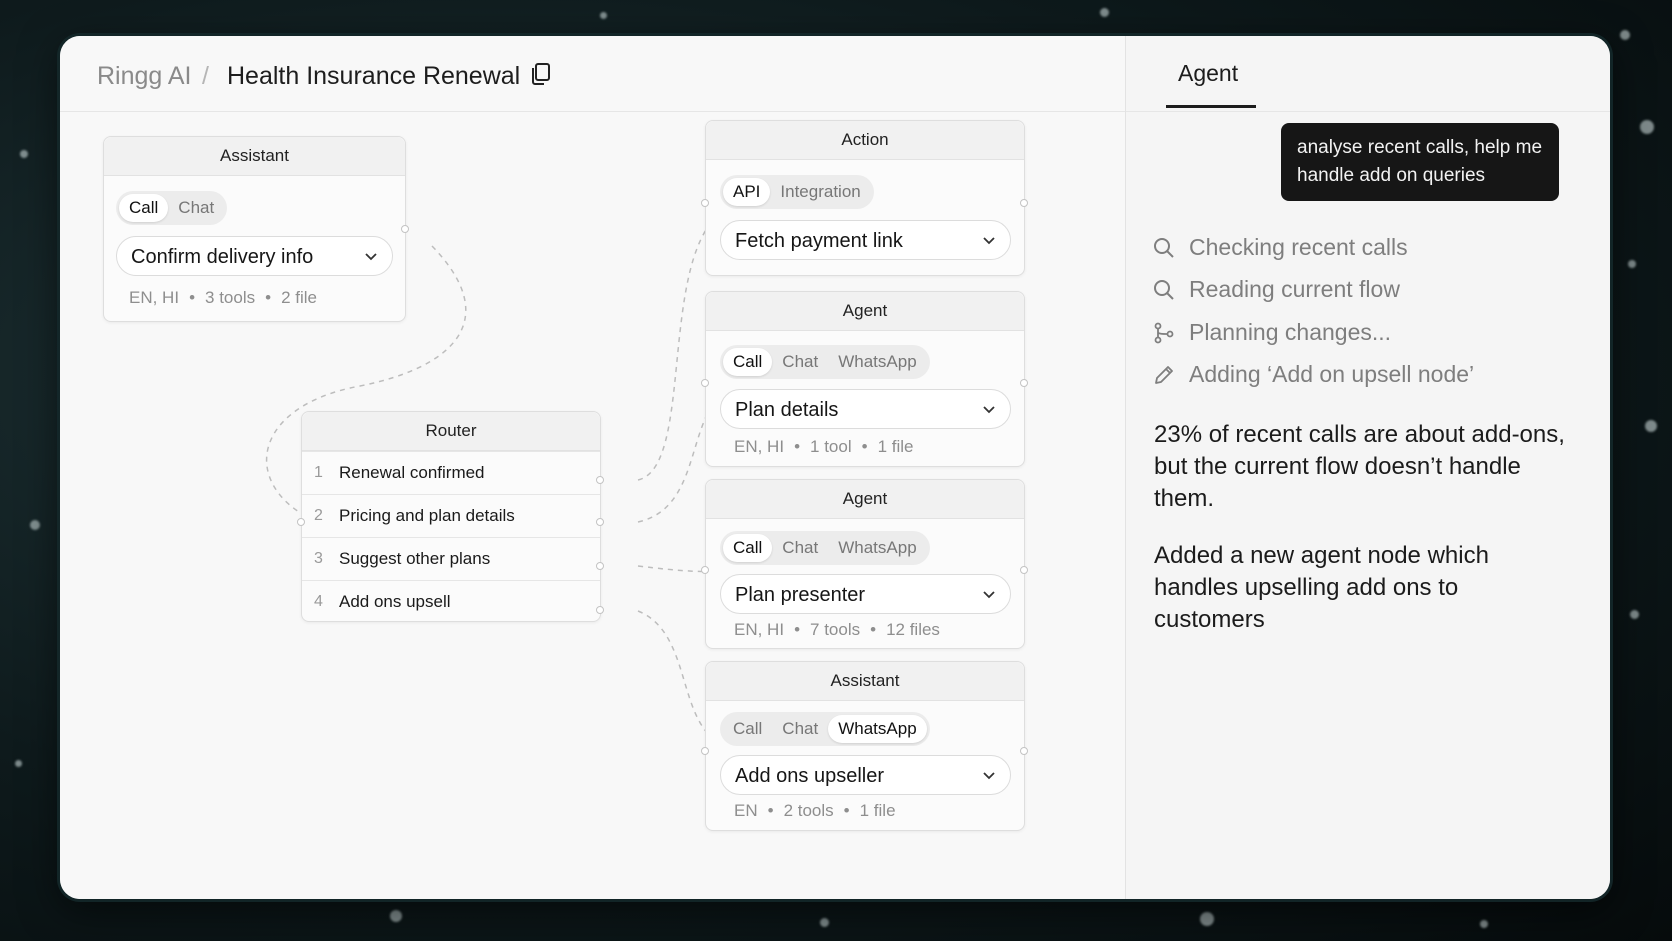 The height and width of the screenshot is (941, 1672). Describe the element at coordinates (819, 241) in the screenshot. I see `select-value: Fetch payment link` at that location.